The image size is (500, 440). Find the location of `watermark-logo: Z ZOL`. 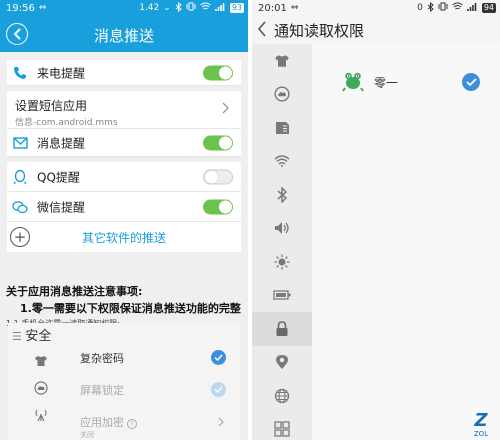

watermark-logo: Z ZOL is located at coordinates (481, 424).